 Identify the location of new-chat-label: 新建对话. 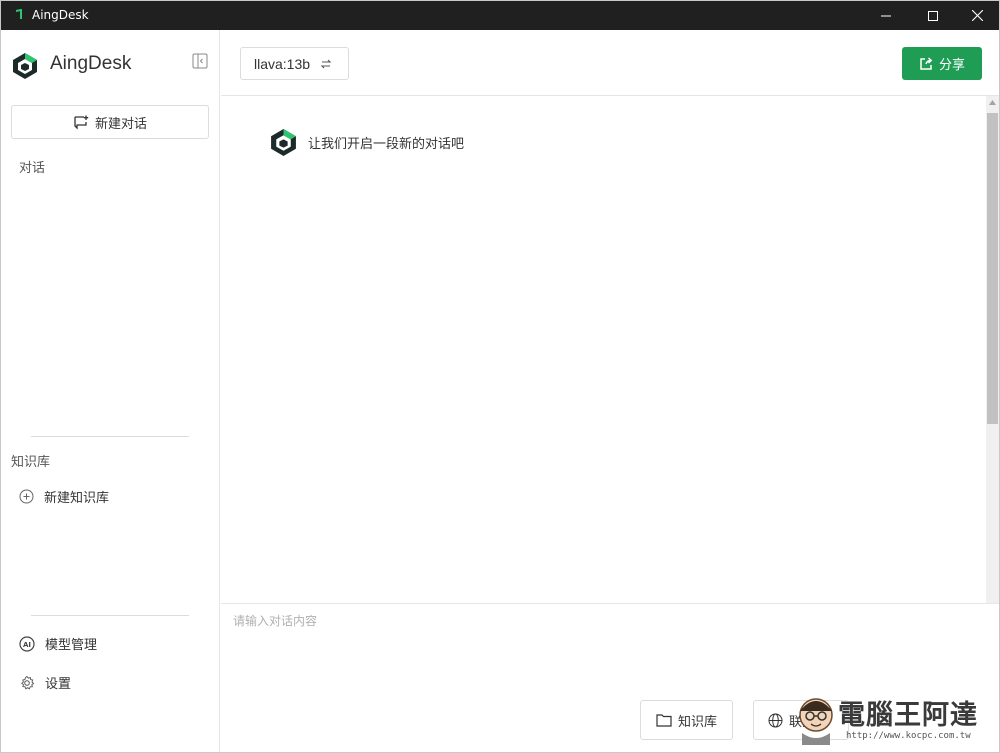
(120, 124).